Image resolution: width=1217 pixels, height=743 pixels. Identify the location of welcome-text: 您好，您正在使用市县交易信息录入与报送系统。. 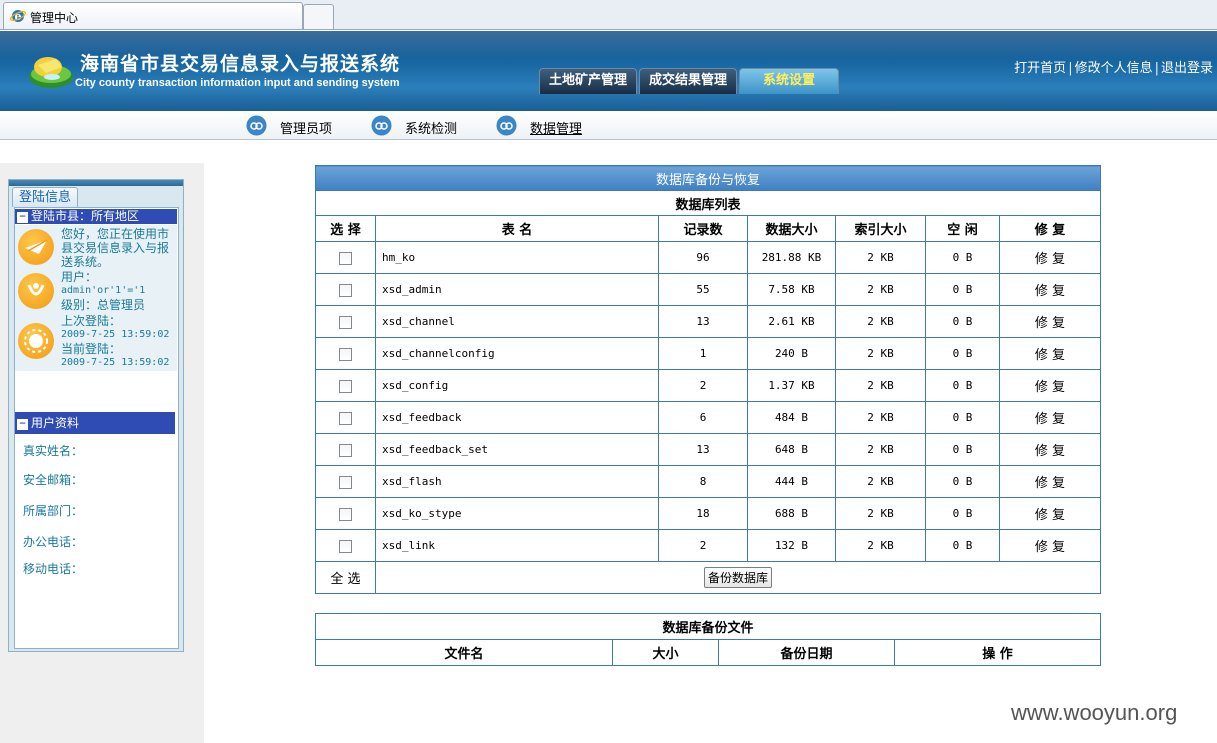
(115, 248).